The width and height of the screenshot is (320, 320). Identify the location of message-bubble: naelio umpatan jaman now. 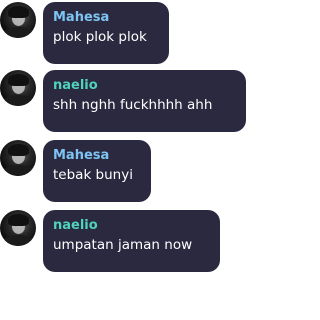
(131, 241).